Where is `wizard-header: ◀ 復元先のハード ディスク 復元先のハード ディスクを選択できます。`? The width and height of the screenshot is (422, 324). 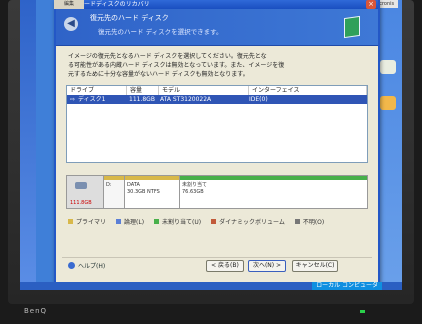 wizard-header: ◀ 復元先のハード ディスク 復元先のハード ディスクを選択できます。 is located at coordinates (217, 27).